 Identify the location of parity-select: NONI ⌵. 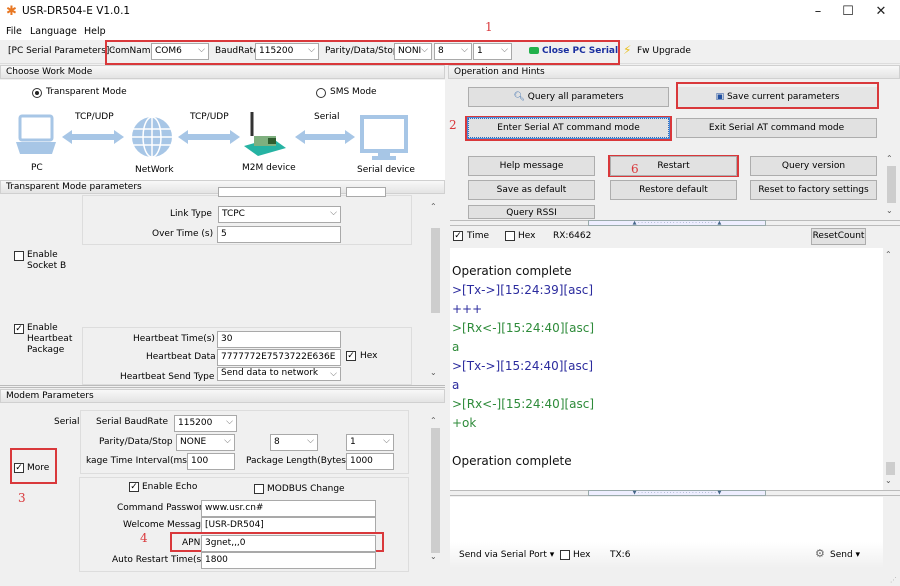
(413, 51).